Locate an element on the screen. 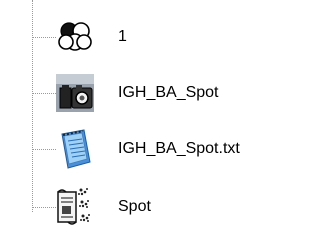 The width and height of the screenshot is (326, 246). tree-item-label: IGH_BA_Spot.txt is located at coordinates (179, 148).